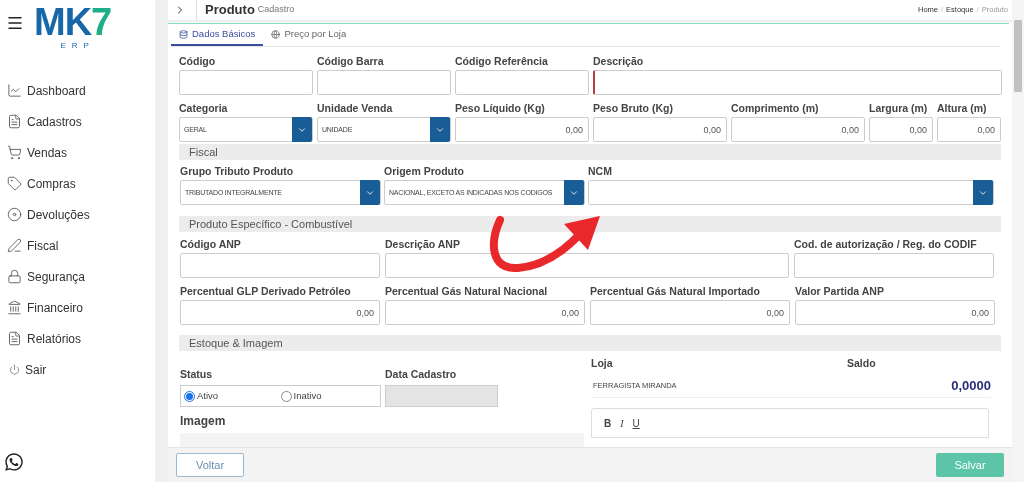 Image resolution: width=1024 pixels, height=482 pixels. What do you see at coordinates (211, 244) in the screenshot?
I see `field-label: Código ANP` at bounding box center [211, 244].